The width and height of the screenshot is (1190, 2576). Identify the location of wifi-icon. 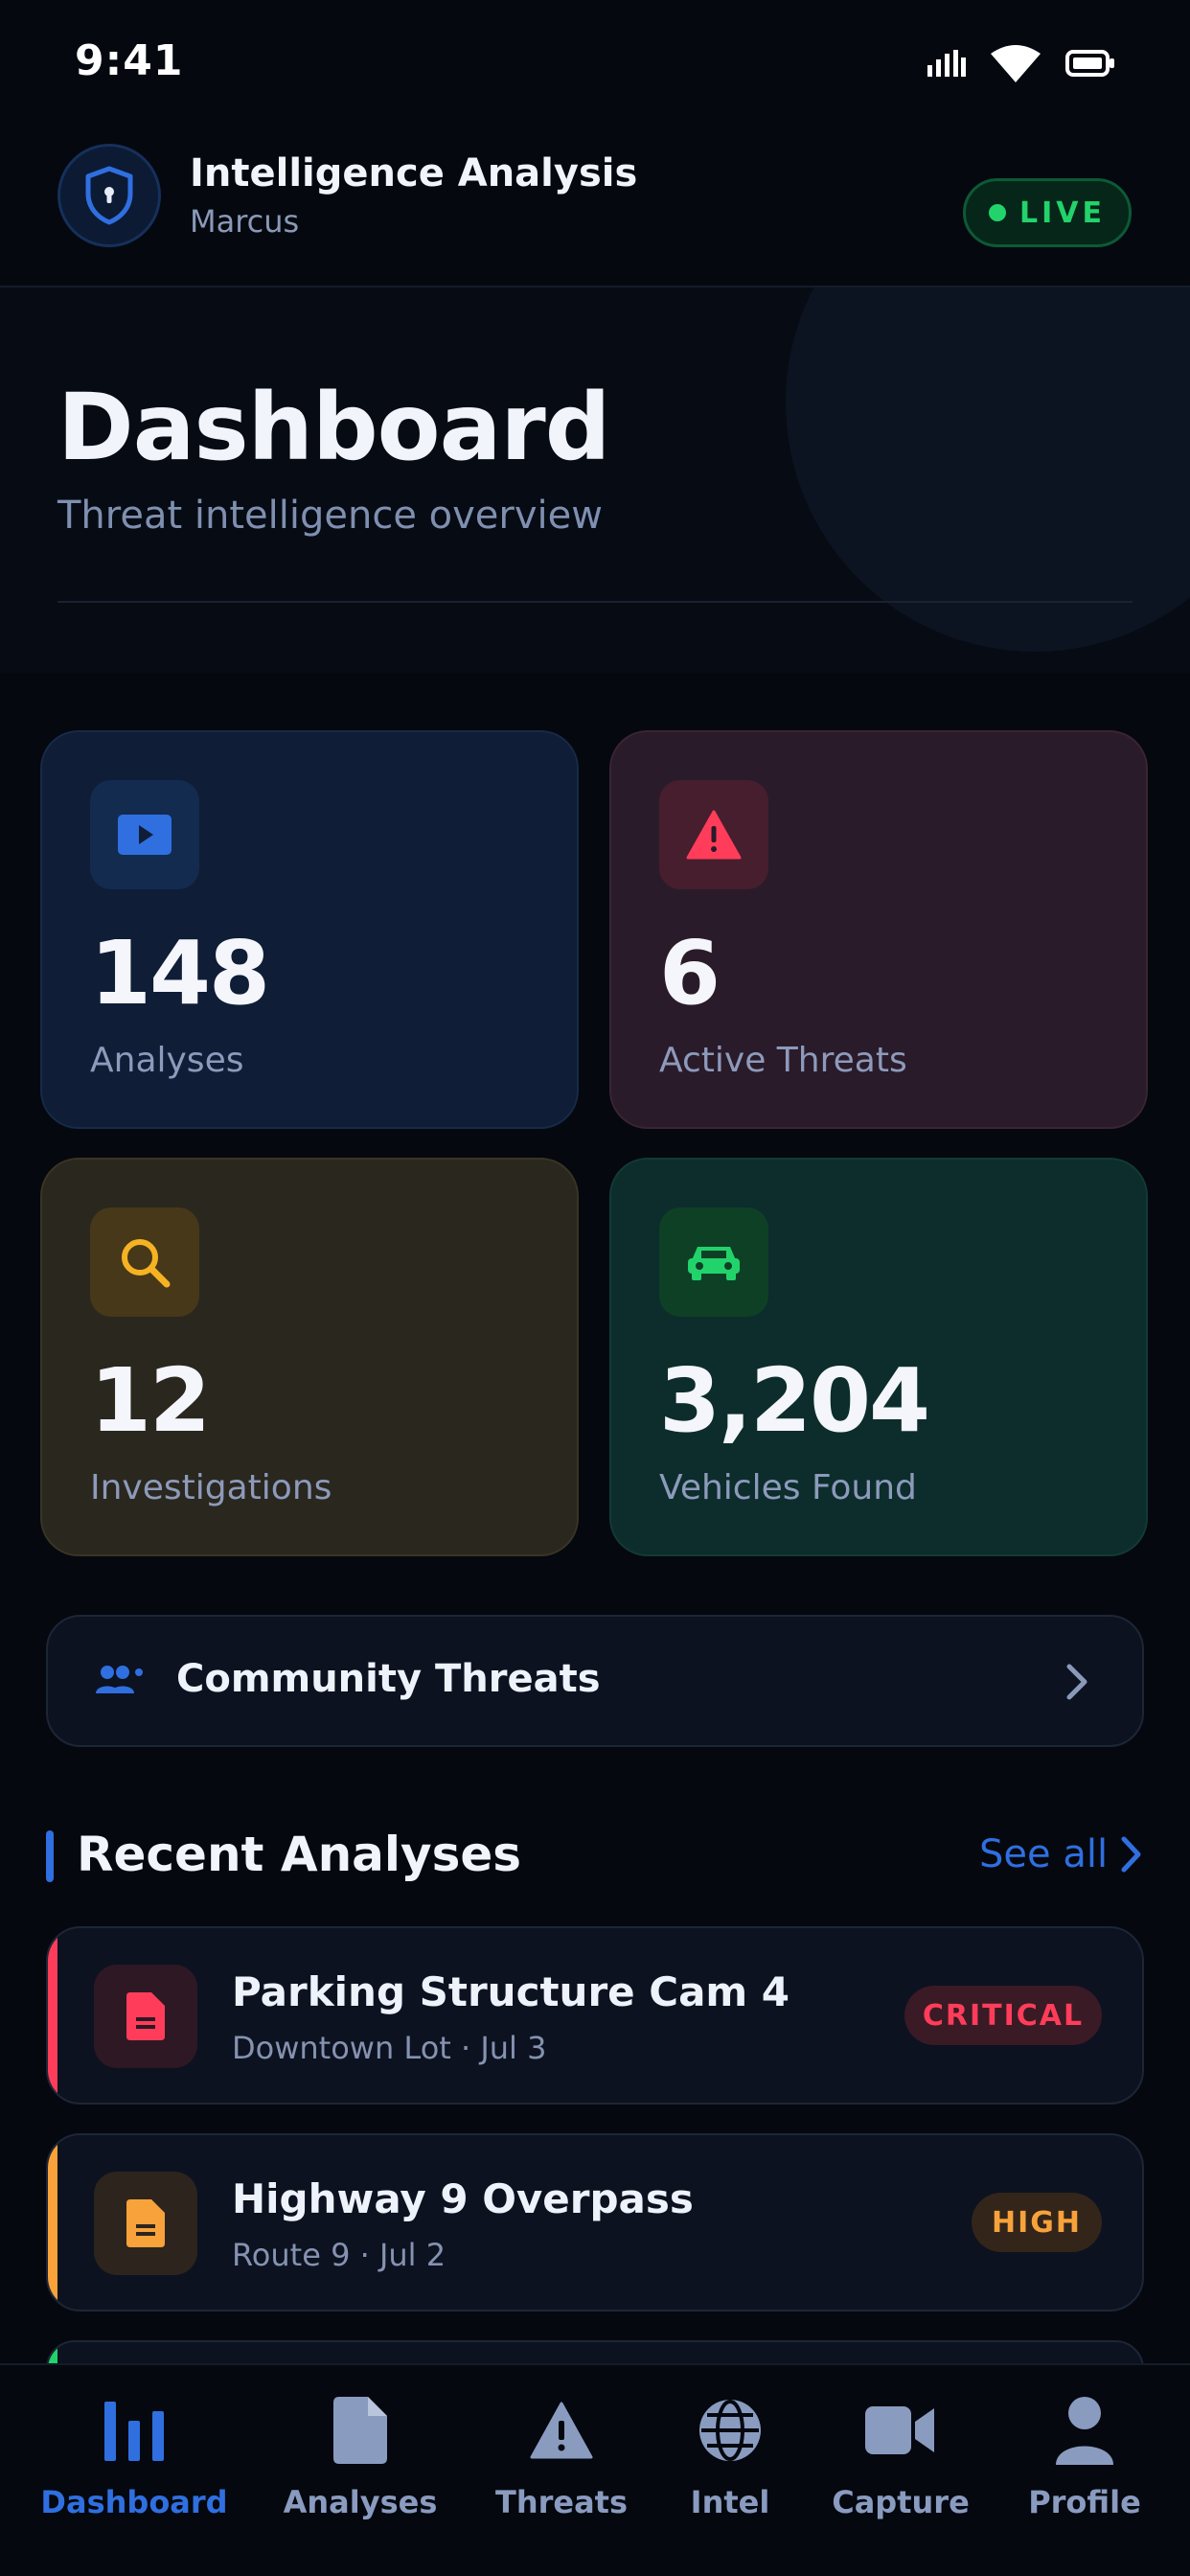
(1016, 63).